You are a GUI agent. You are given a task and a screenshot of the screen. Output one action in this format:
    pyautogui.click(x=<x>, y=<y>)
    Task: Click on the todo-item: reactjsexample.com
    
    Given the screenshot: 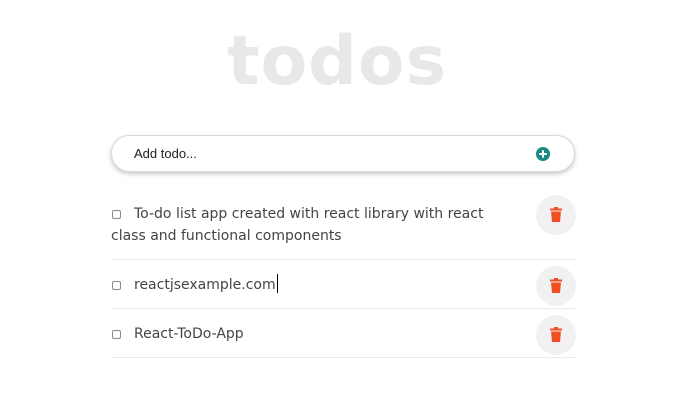 What is the action you would take?
    pyautogui.click(x=343, y=284)
    